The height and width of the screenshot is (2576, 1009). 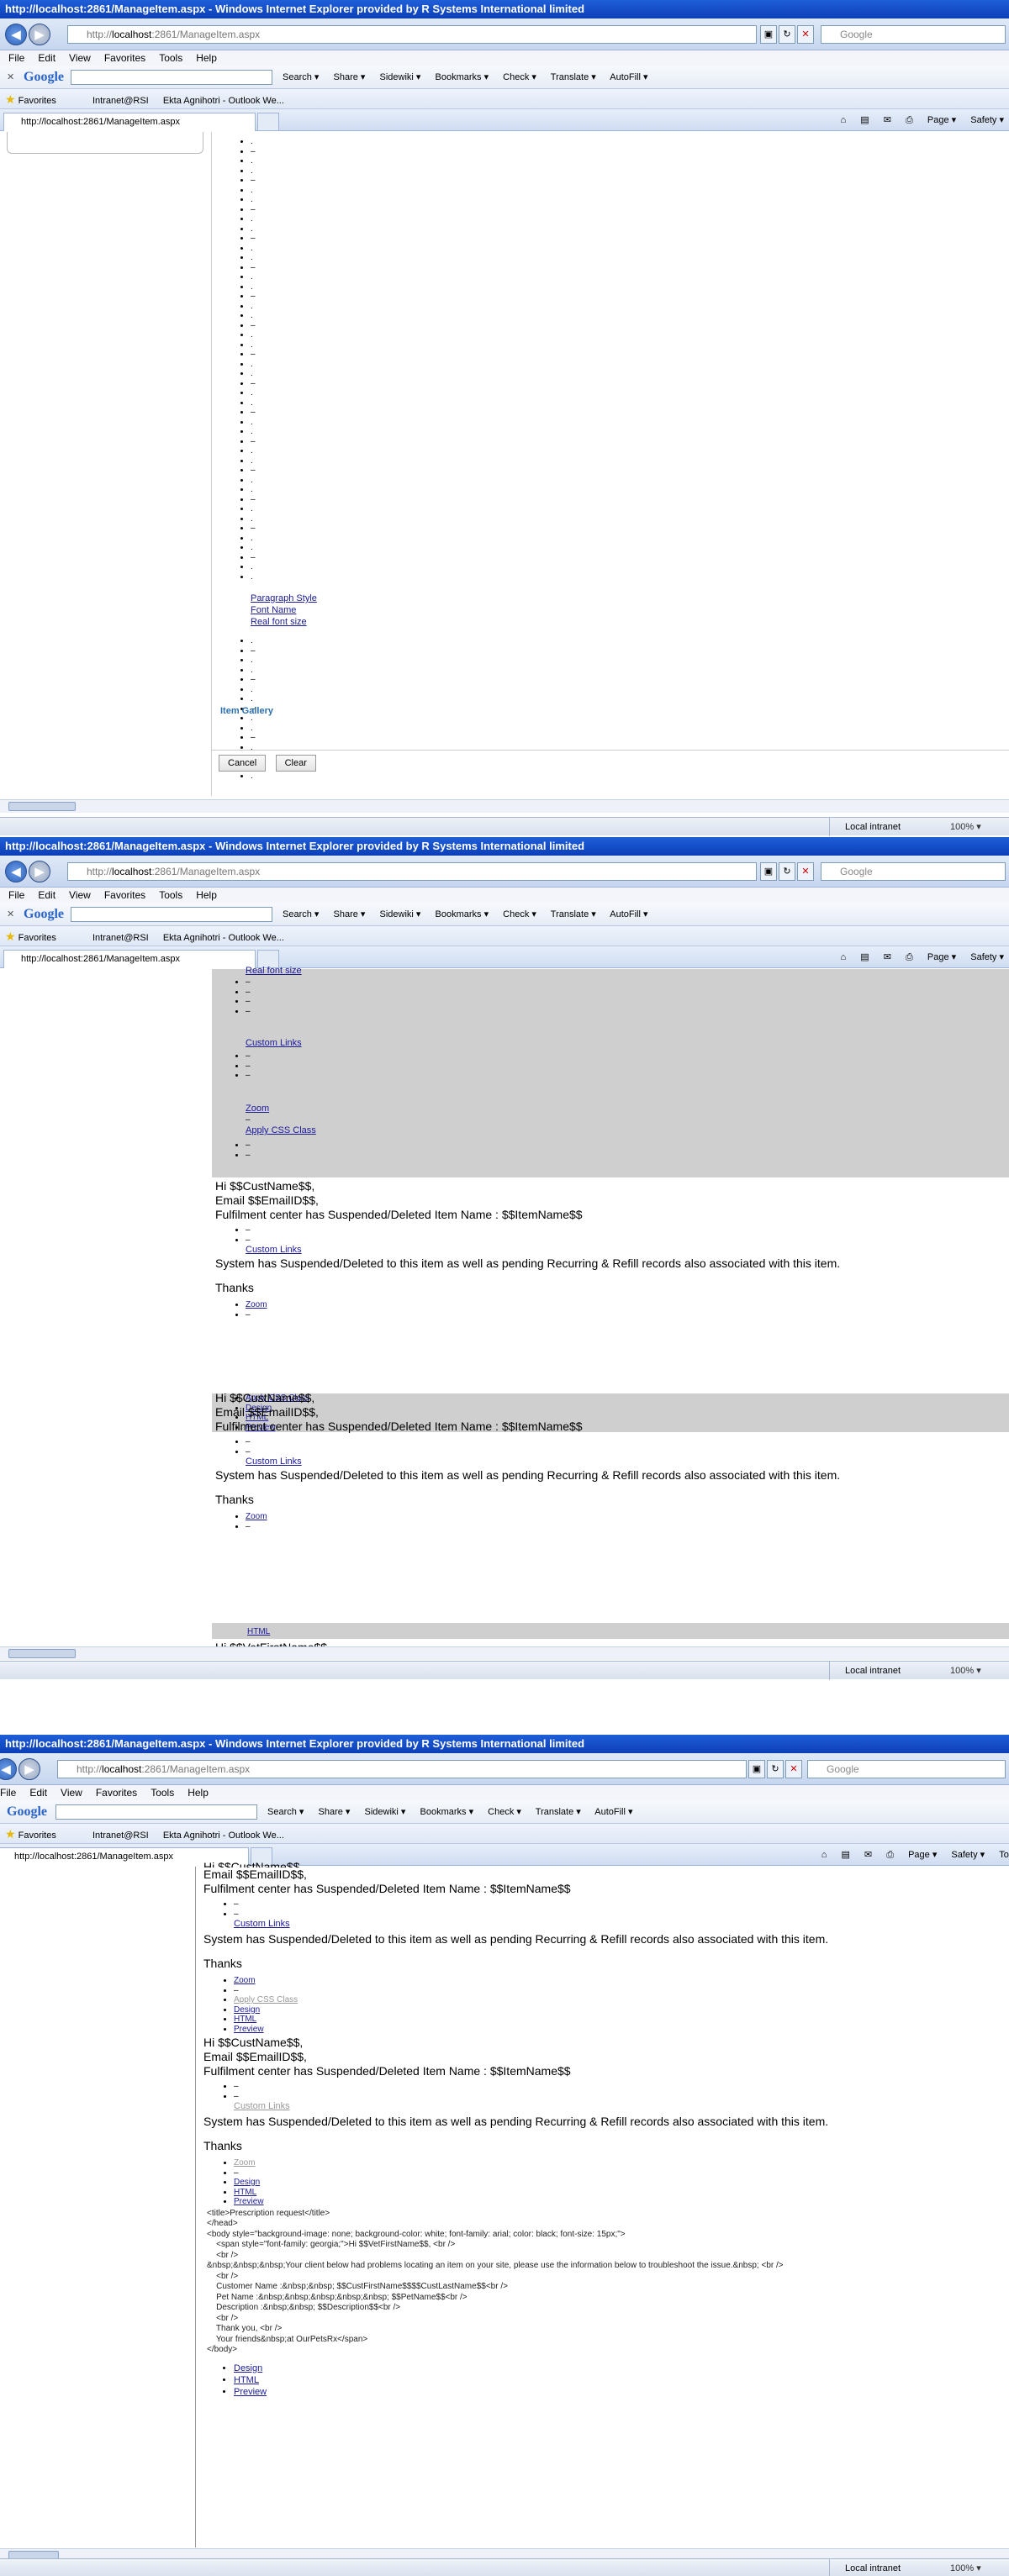 I want to click on compat-icon: ▣, so click(x=769, y=34).